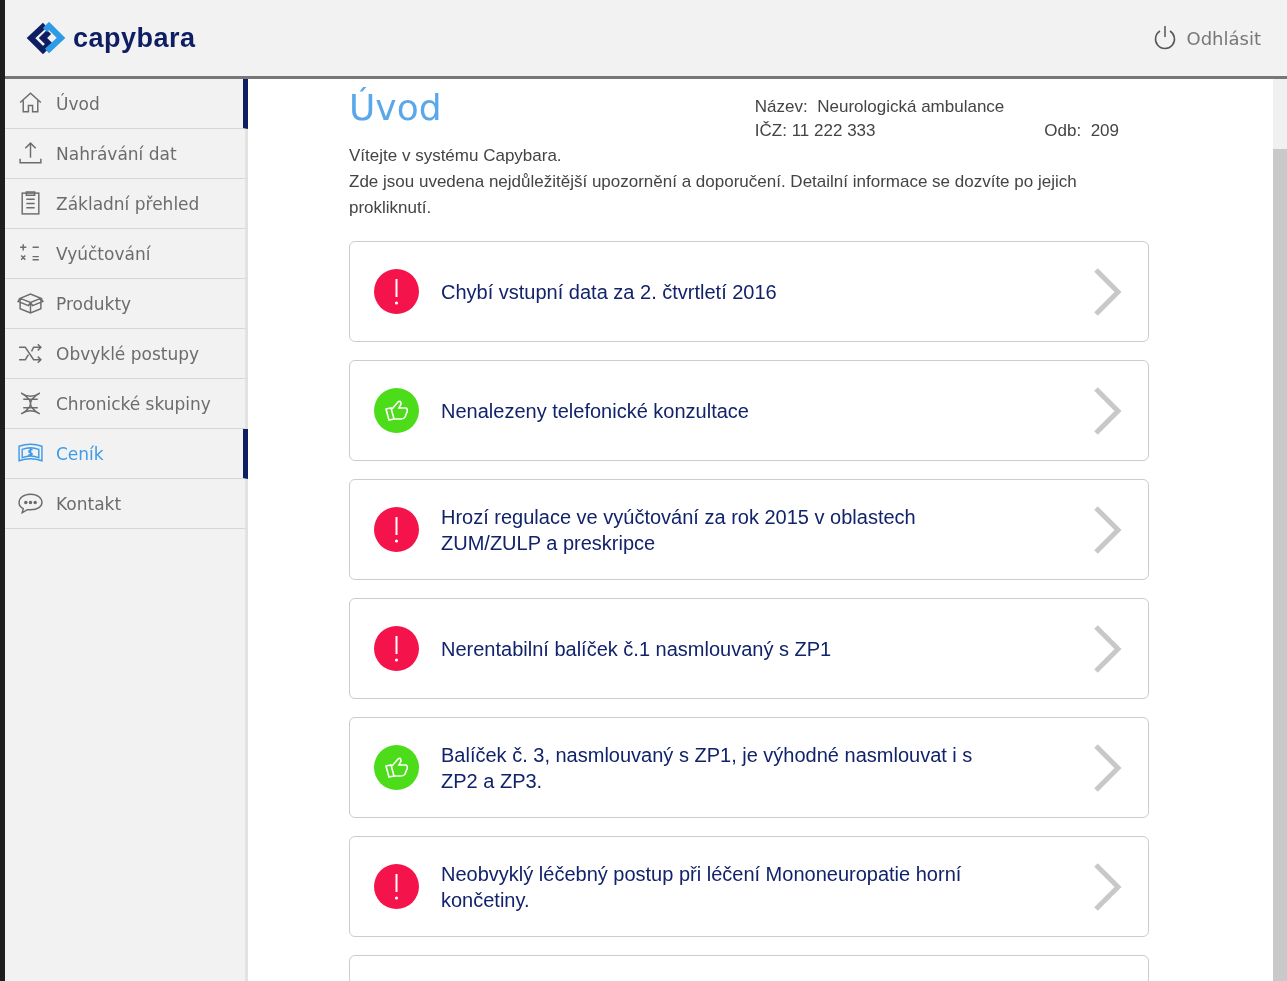 This screenshot has width=1287, height=981. Describe the element at coordinates (126, 204) in the screenshot. I see `sidebar-item: Základní přehled` at that location.